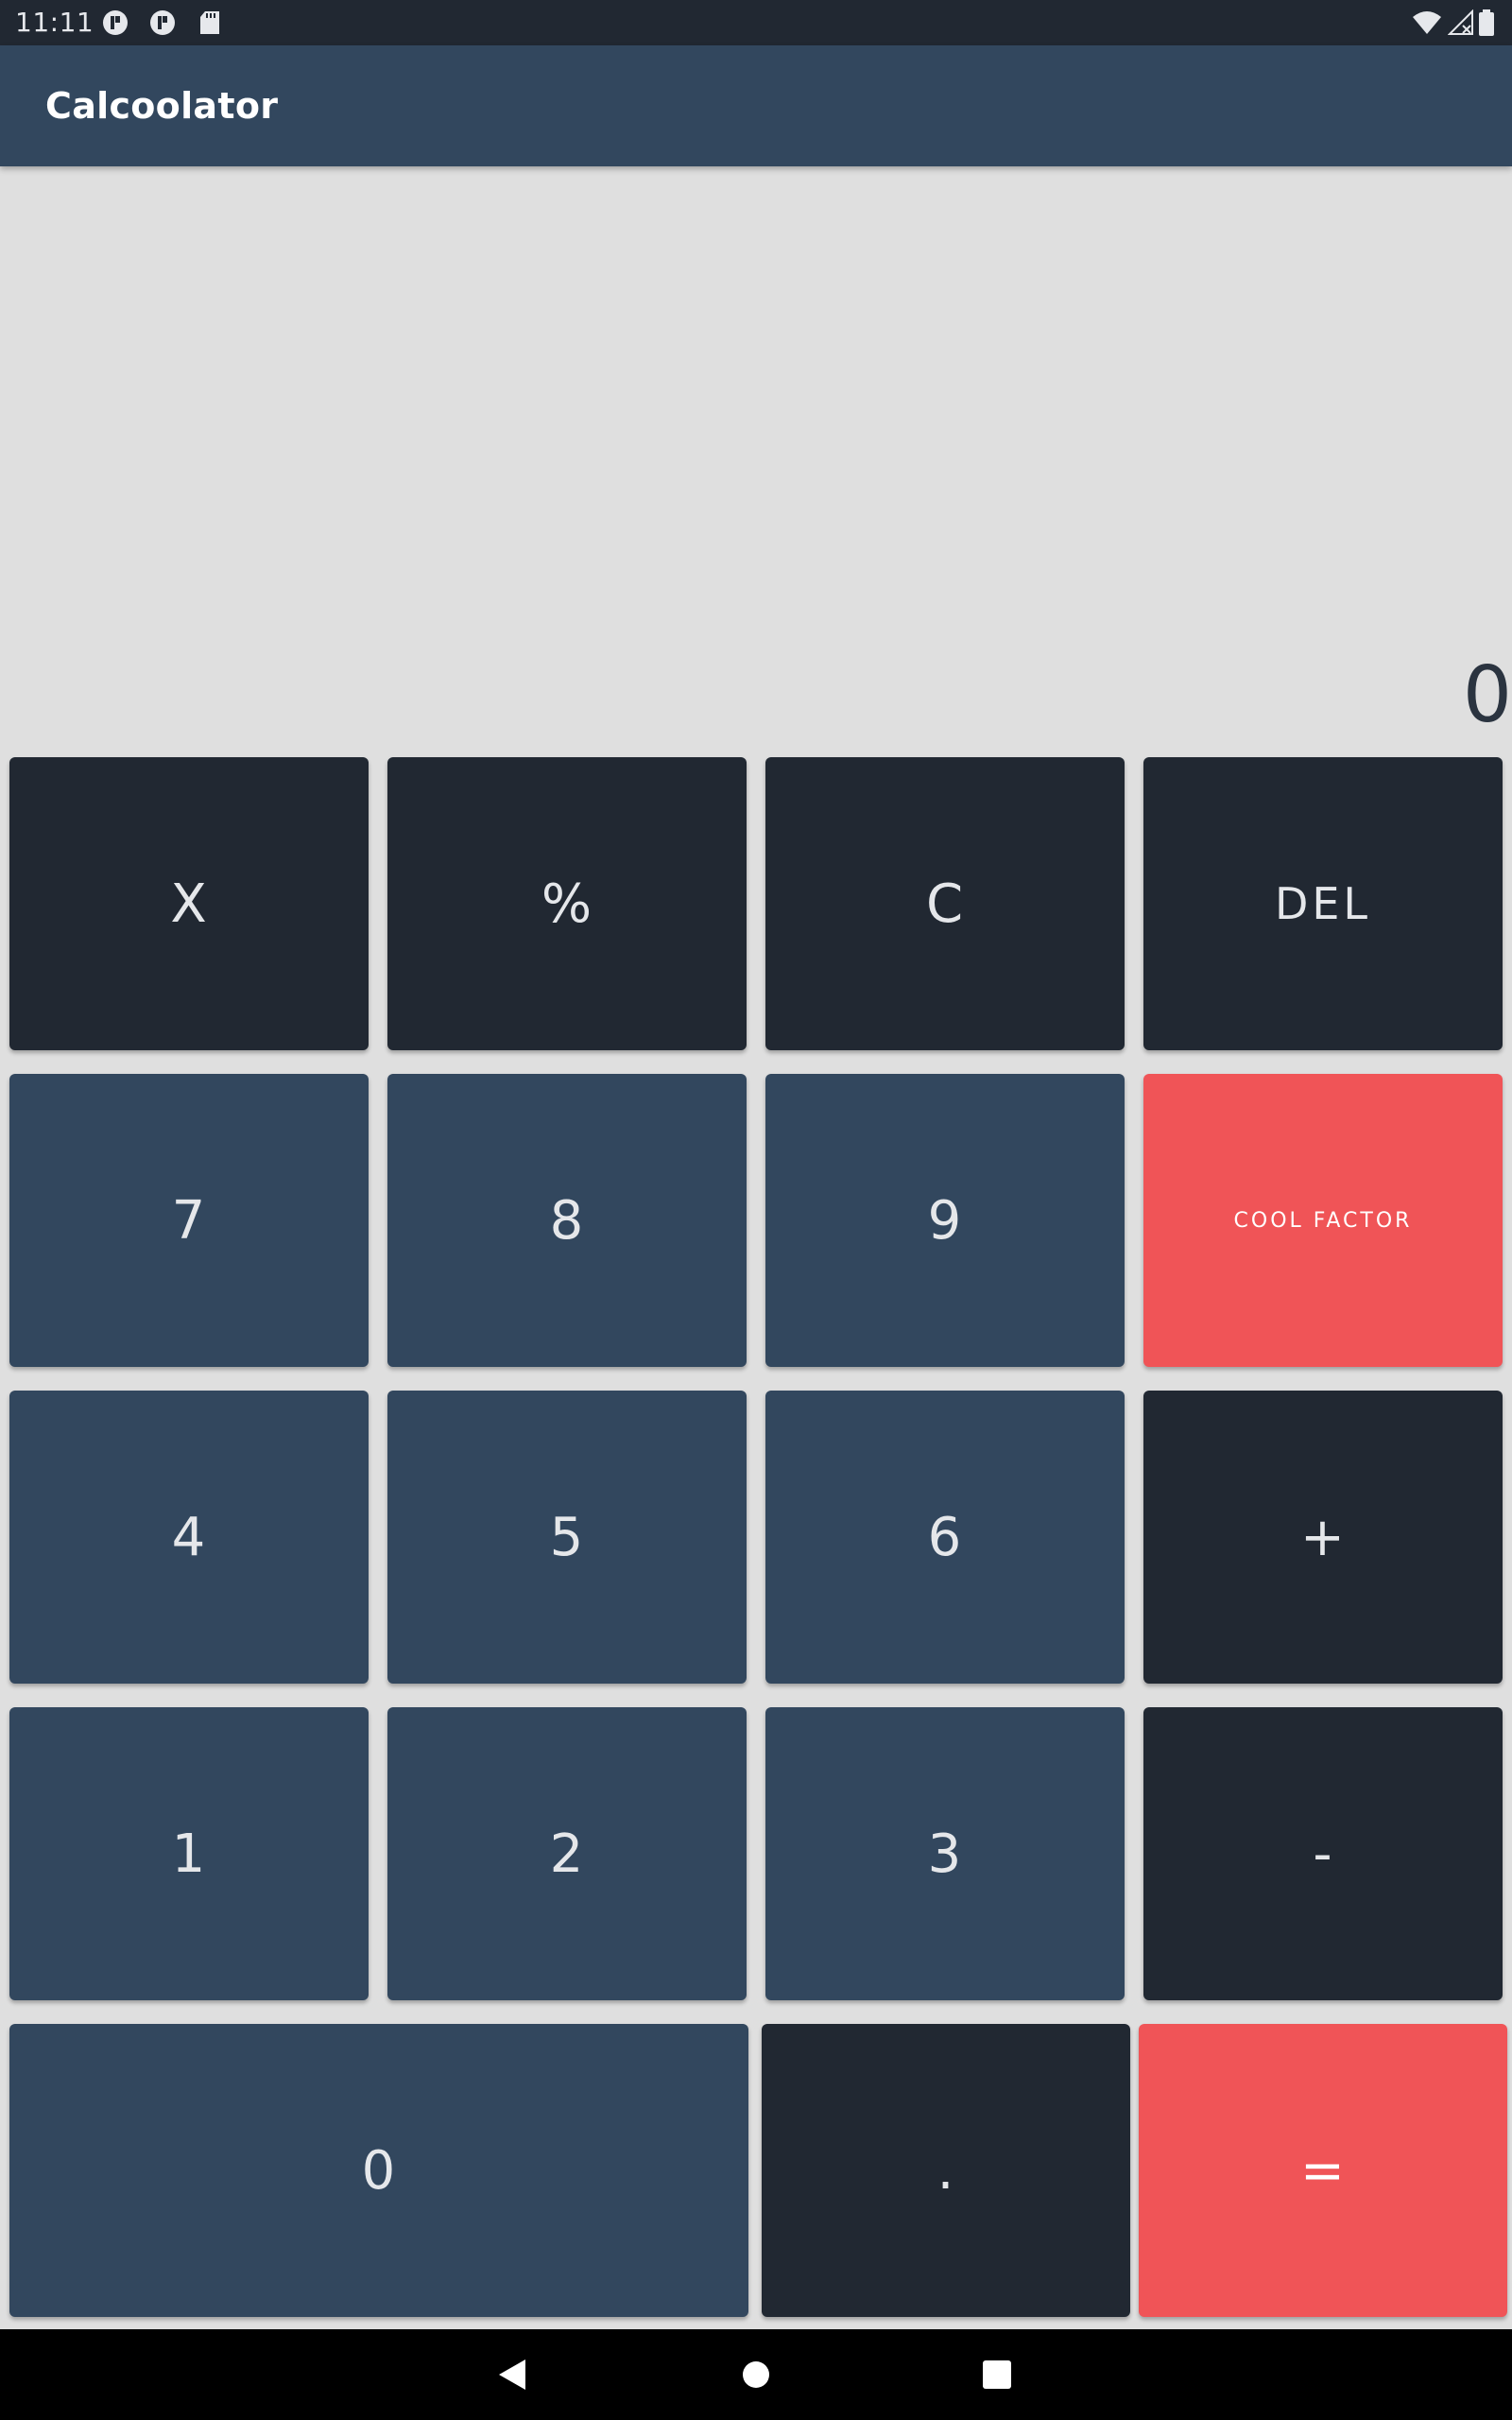  Describe the element at coordinates (189, 1537) in the screenshot. I see `digit-4-button: 4` at that location.